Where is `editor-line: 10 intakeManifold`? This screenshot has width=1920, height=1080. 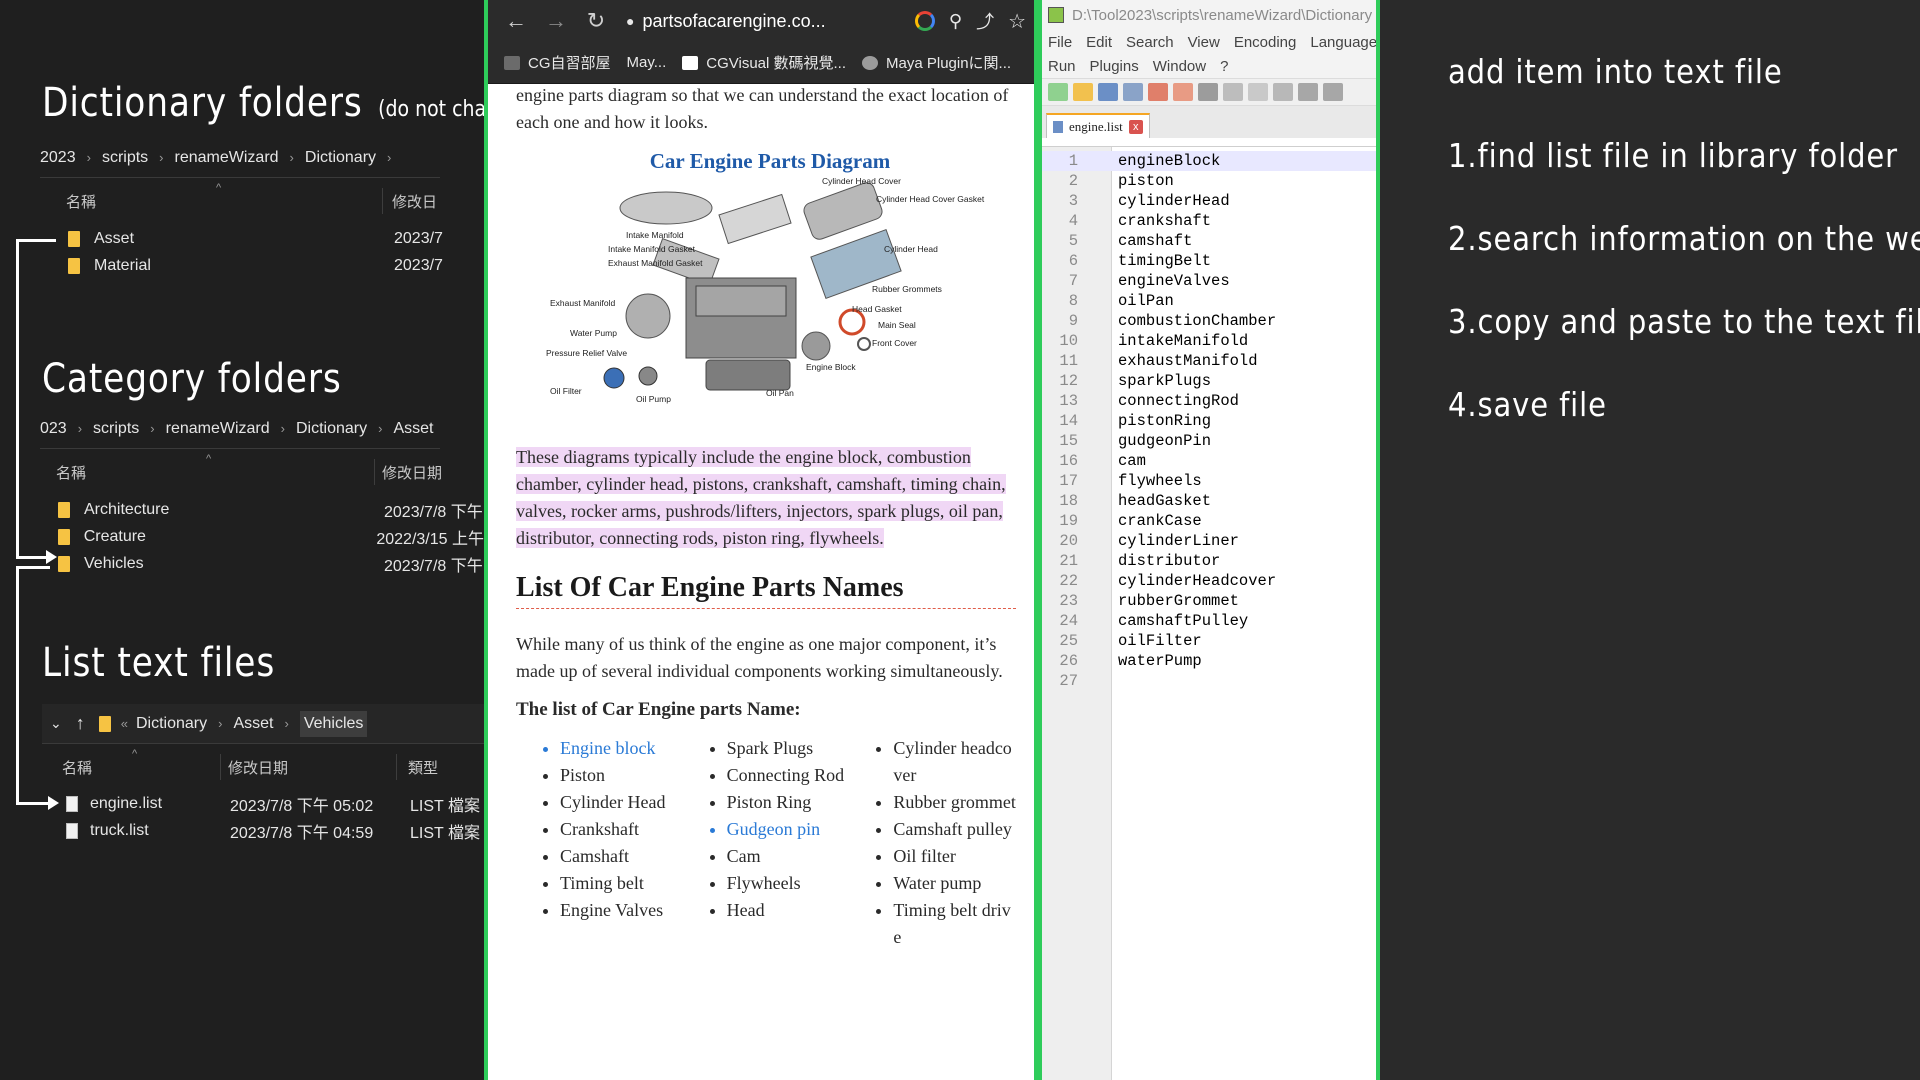 editor-line: 10 intakeManifold is located at coordinates (1209, 341).